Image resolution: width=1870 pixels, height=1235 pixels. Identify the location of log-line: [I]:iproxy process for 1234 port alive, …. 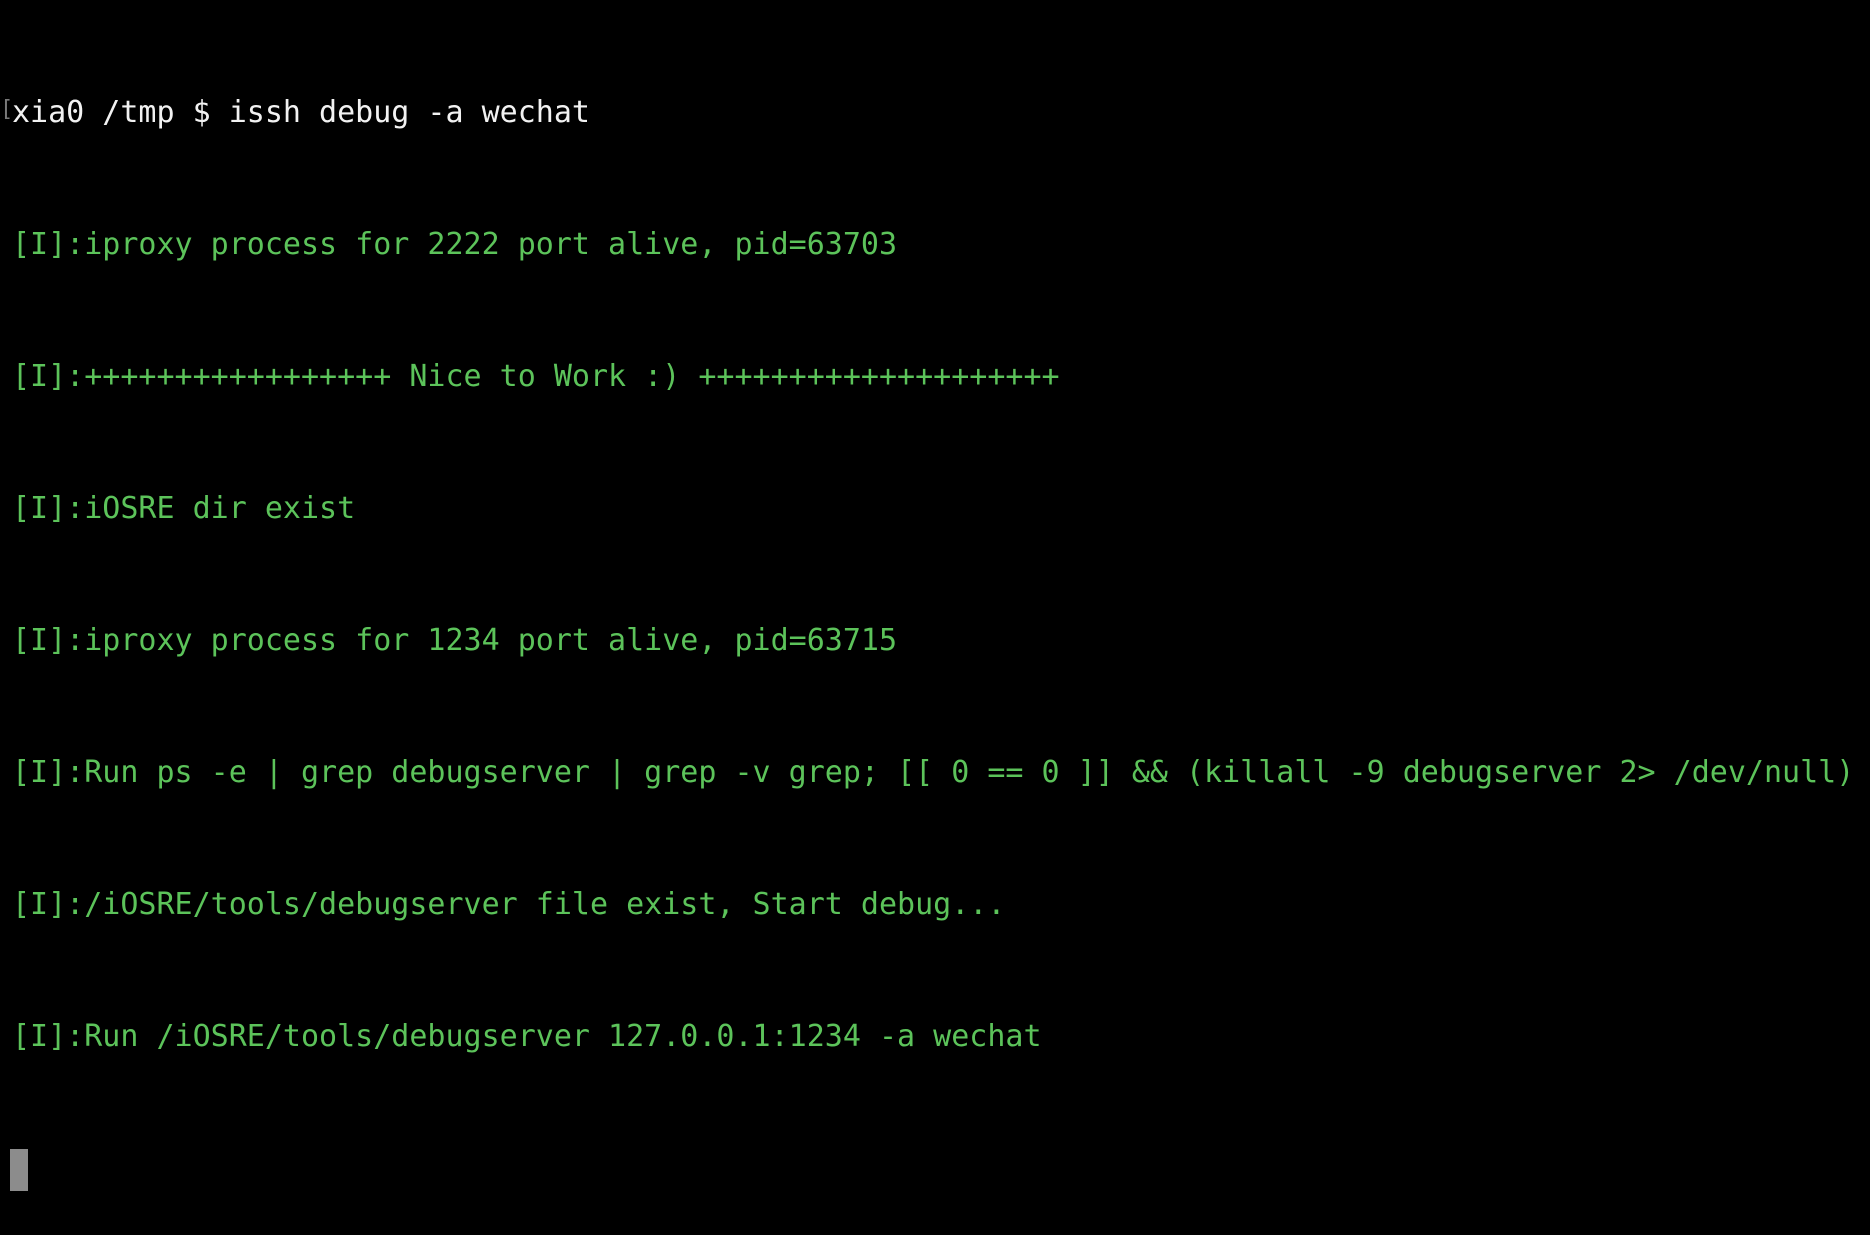
(455, 640).